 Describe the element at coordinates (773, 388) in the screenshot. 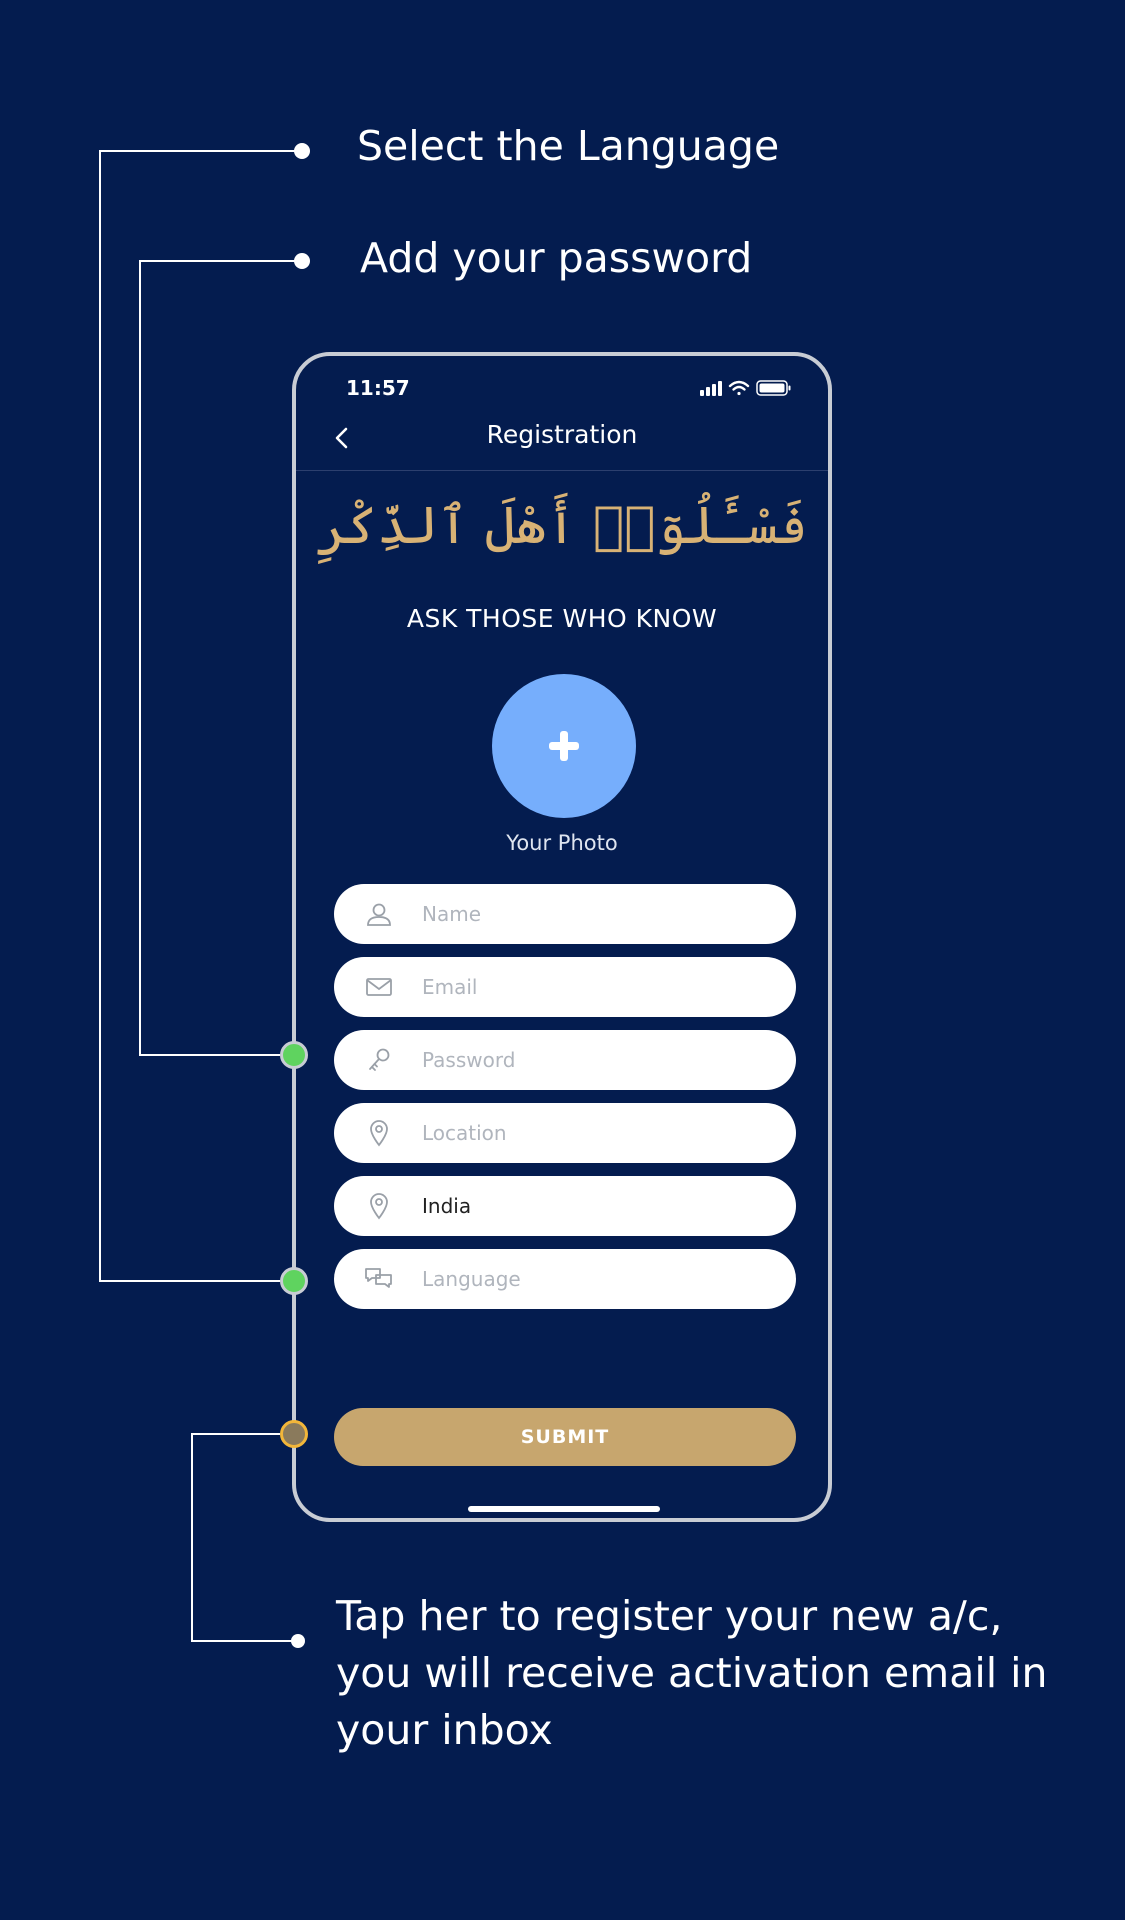

I see `battery-icon` at that location.